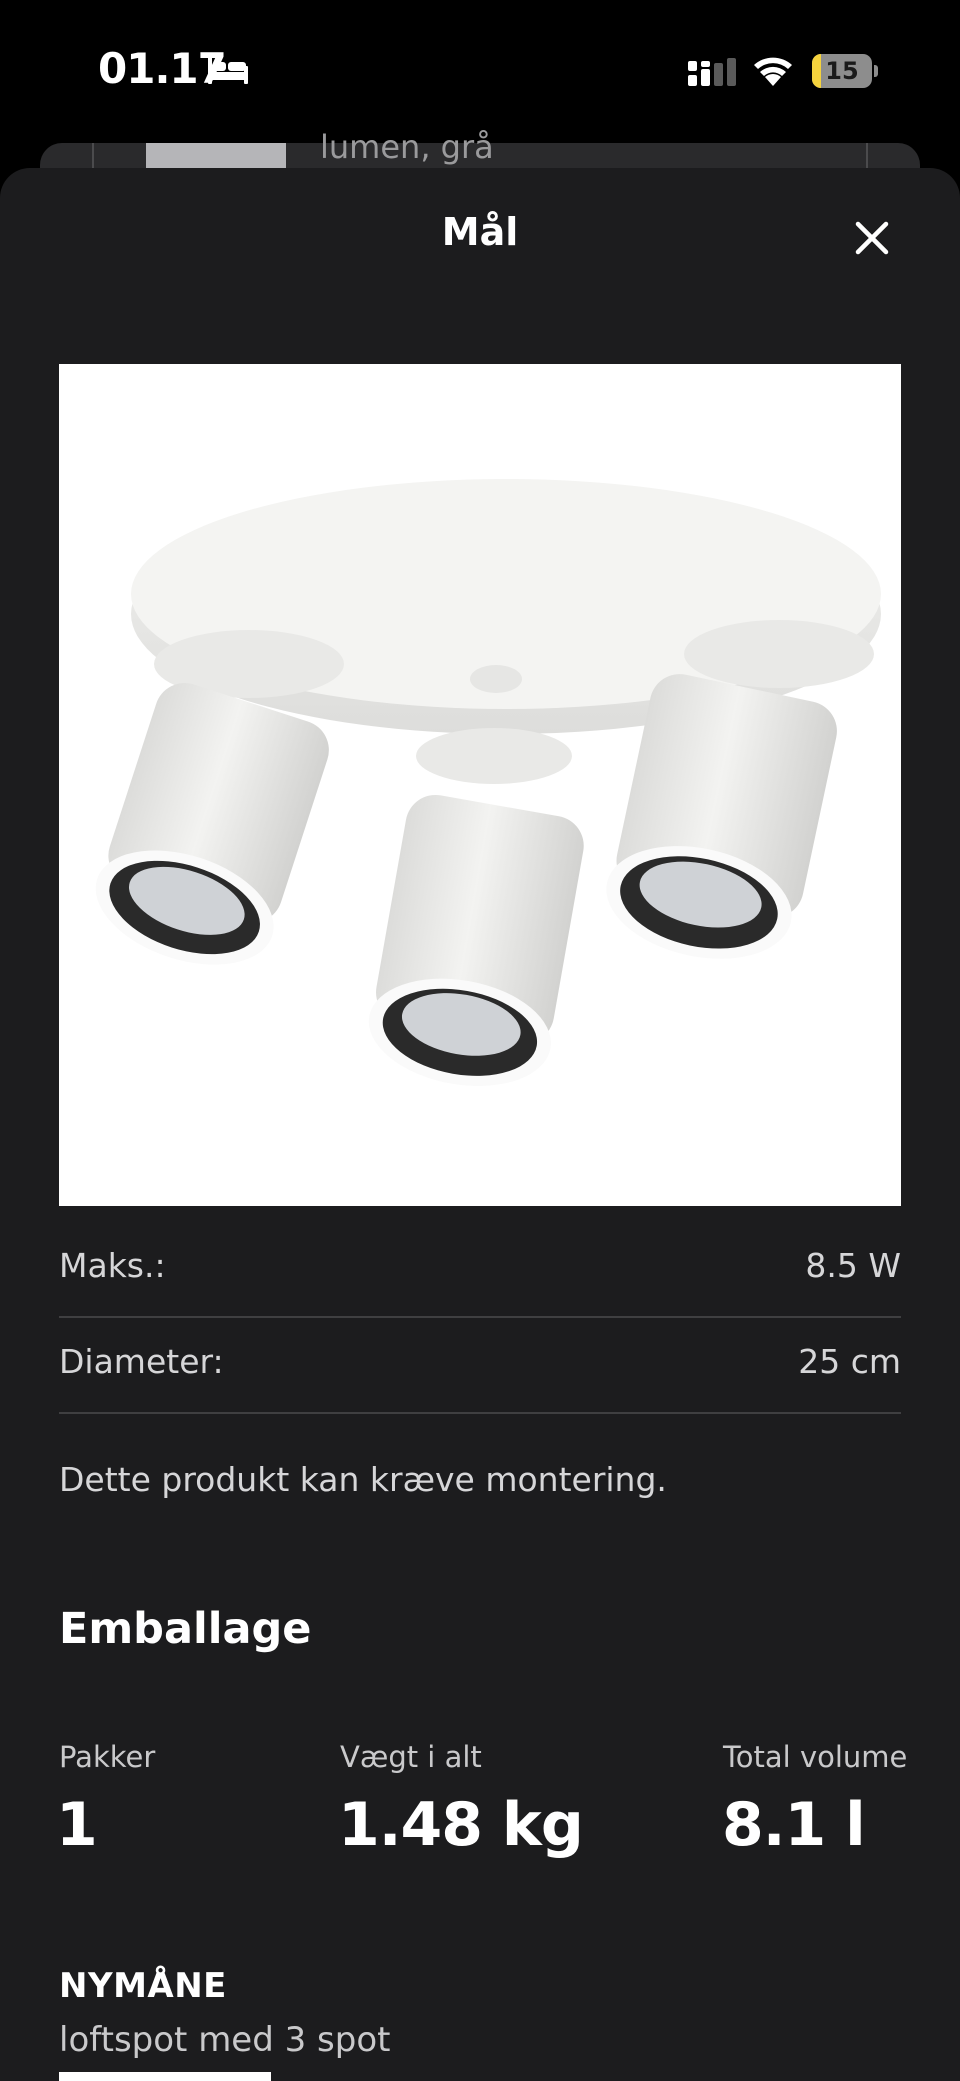  What do you see at coordinates (185, 1629) in the screenshot?
I see `packaging-title: Emballage` at bounding box center [185, 1629].